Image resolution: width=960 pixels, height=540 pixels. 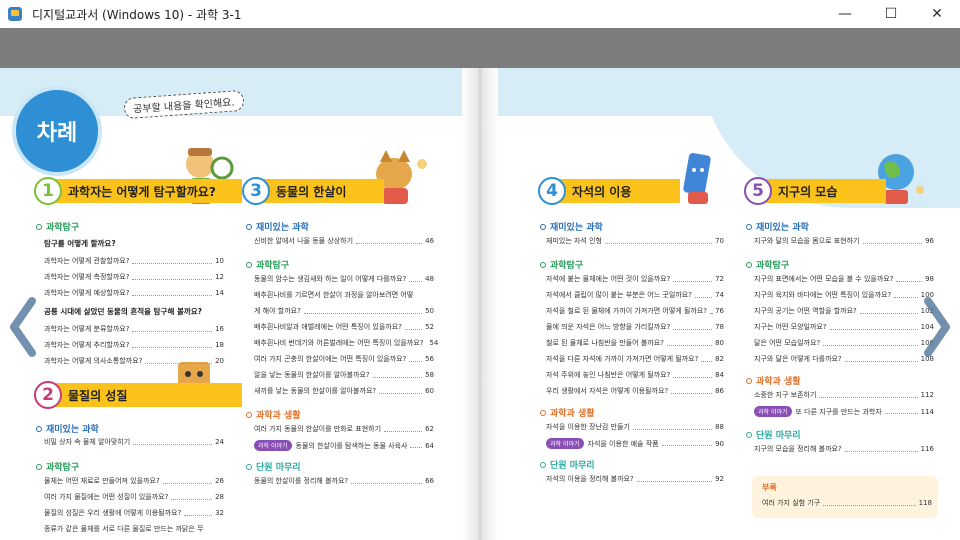 What do you see at coordinates (15, 14) in the screenshot?
I see `app-icon` at bounding box center [15, 14].